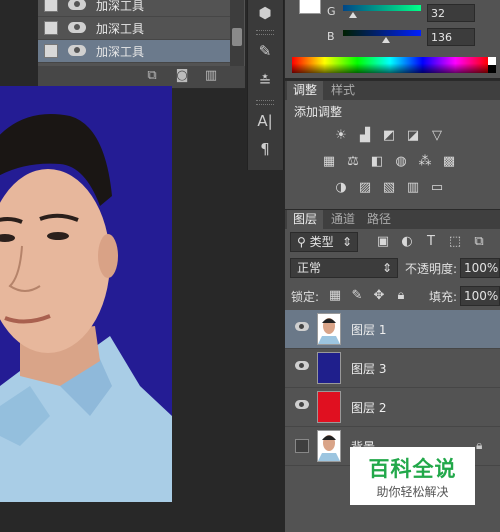 The image size is (500, 532). I want to click on lock-icon: 🔒︎, so click(479, 445).